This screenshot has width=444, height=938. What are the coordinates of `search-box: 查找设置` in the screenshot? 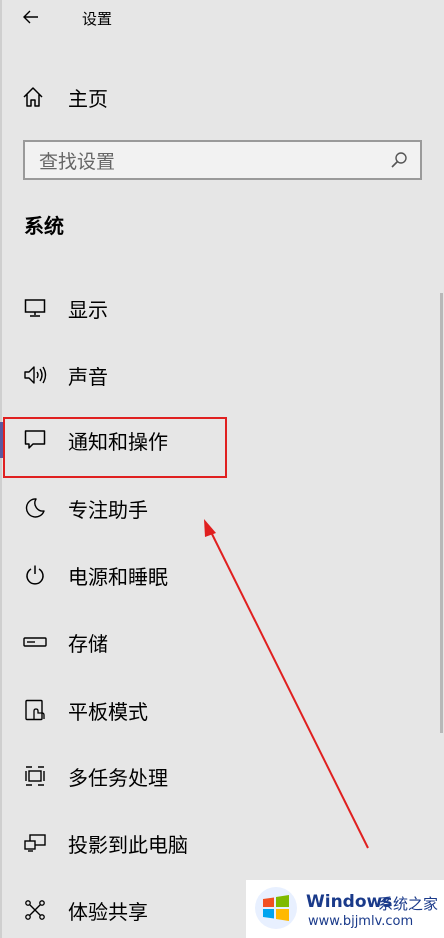 It's located at (222, 160).